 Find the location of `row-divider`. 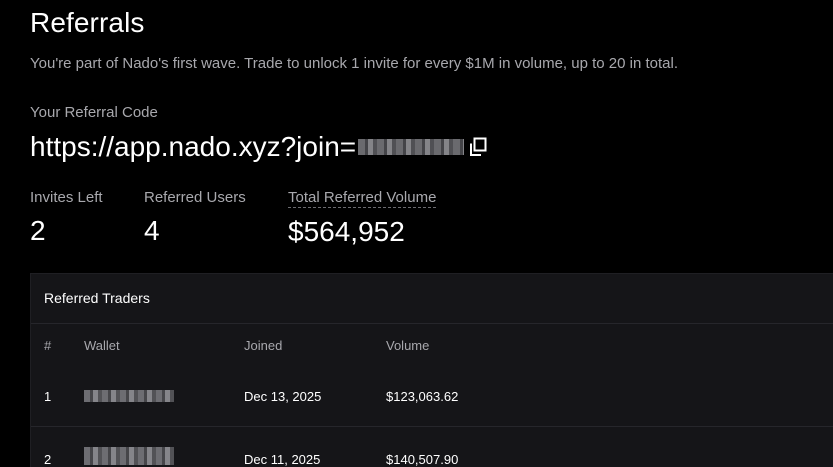

row-divider is located at coordinates (432, 426).